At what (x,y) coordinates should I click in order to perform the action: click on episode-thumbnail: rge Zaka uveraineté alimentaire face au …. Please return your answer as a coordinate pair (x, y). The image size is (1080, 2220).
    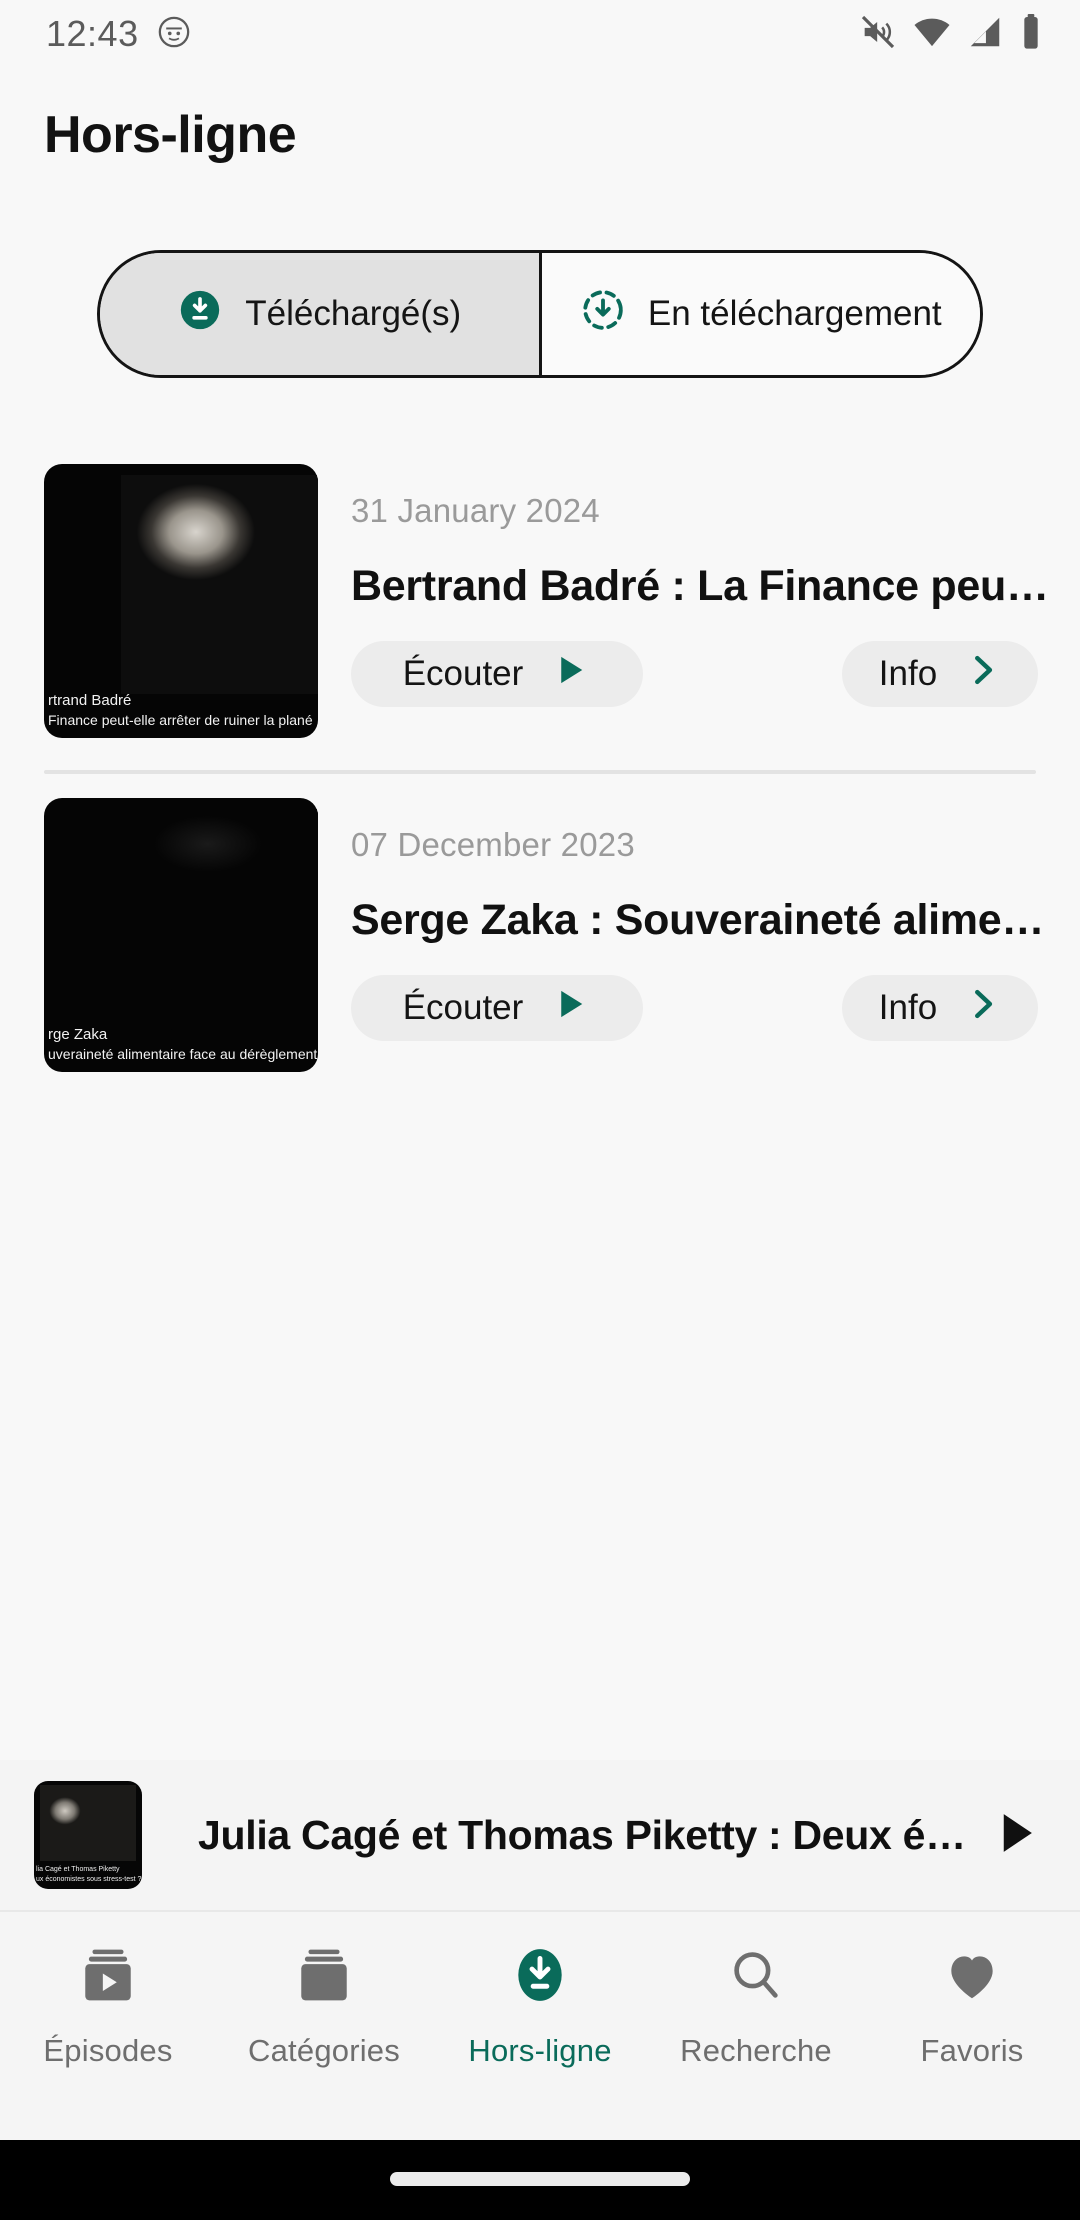
    Looking at the image, I should click on (181, 935).